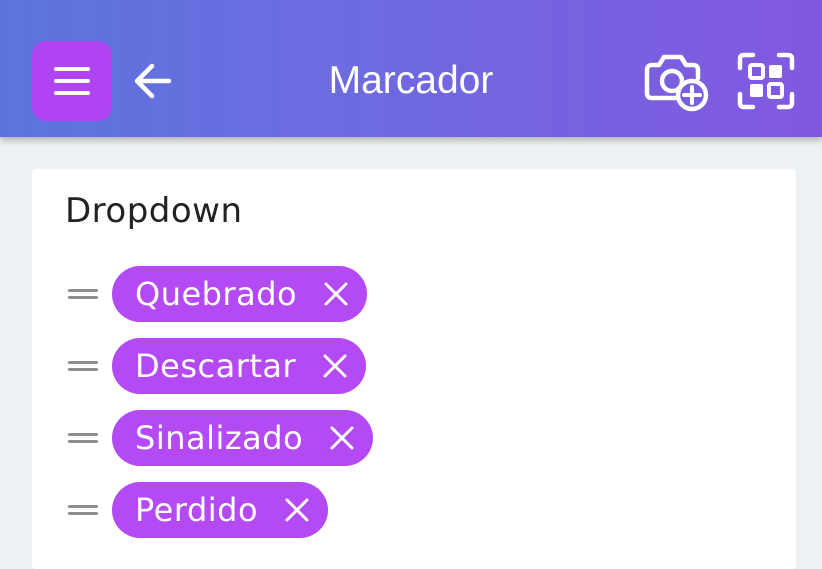  I want to click on list-item: Descartar, so click(217, 366).